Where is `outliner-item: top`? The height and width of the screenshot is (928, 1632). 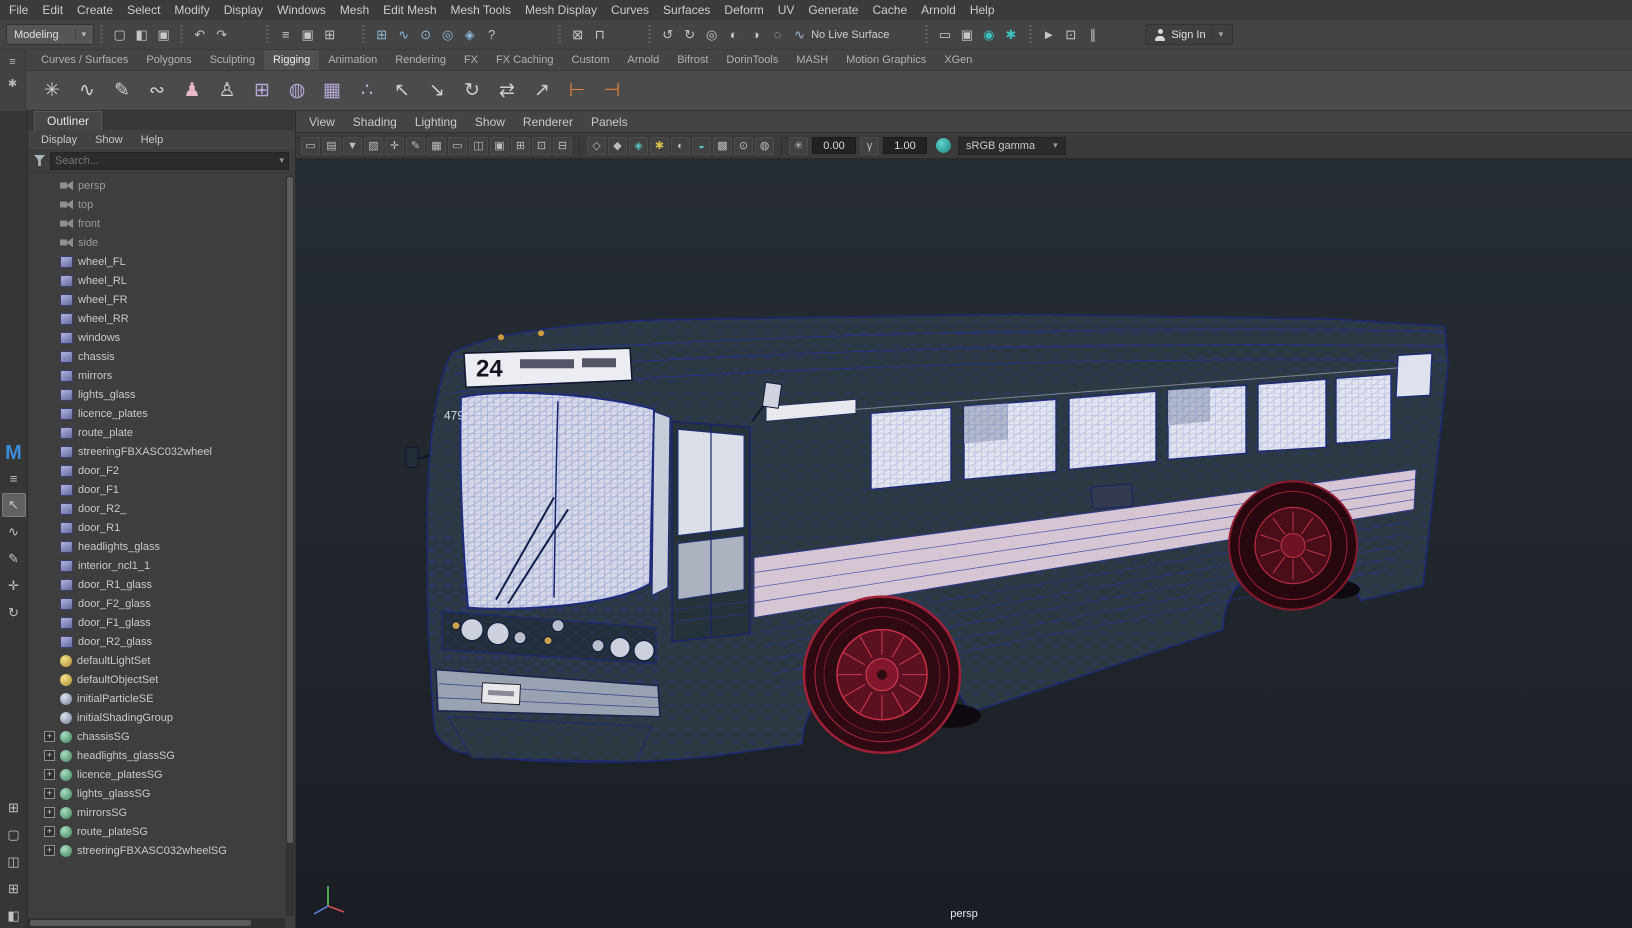
outliner-item: top is located at coordinates (161, 204).